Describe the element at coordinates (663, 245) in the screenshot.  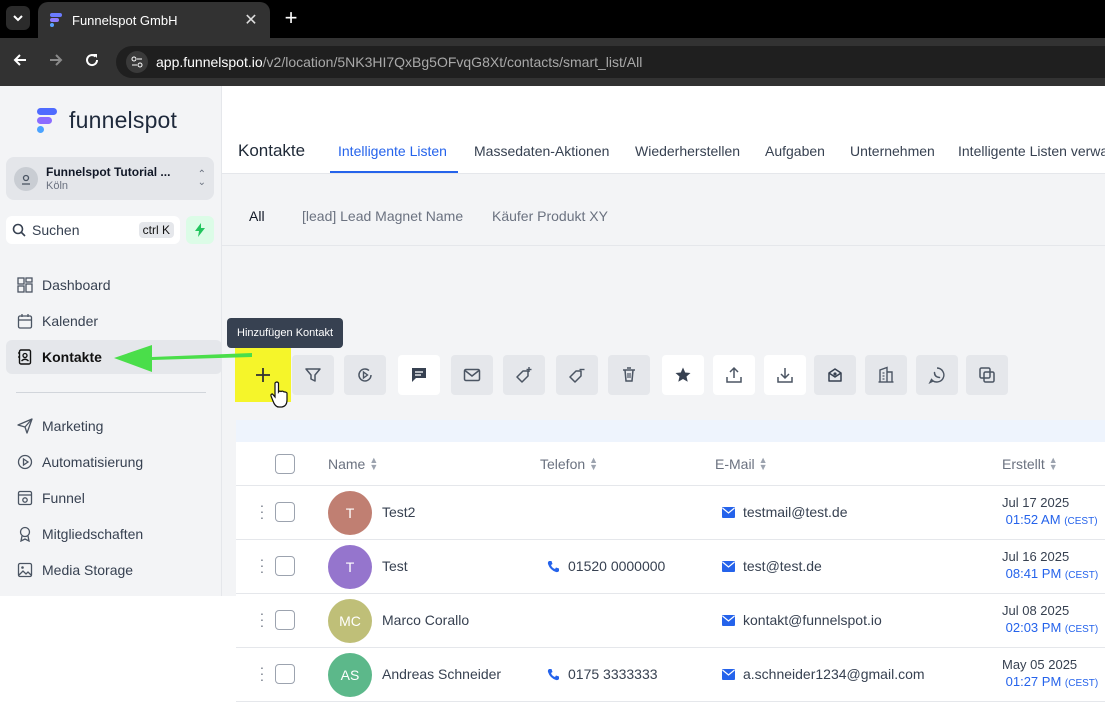
I see `smart-tabs-divider` at that location.